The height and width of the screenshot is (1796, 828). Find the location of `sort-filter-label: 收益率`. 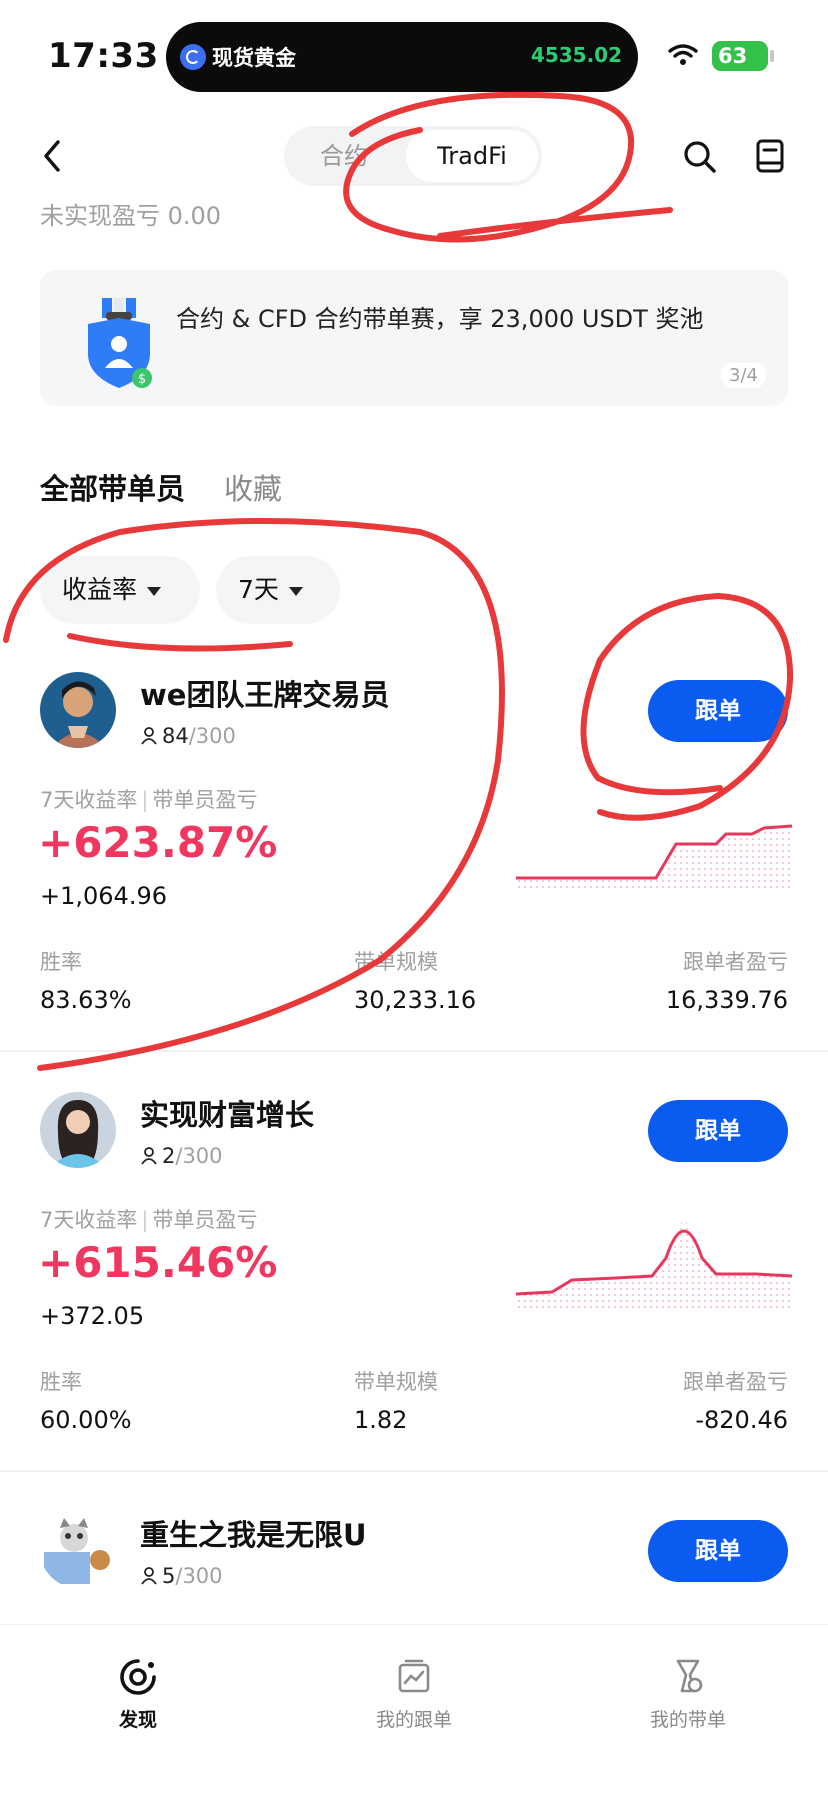

sort-filter-label: 收益率 is located at coordinates (100, 589).